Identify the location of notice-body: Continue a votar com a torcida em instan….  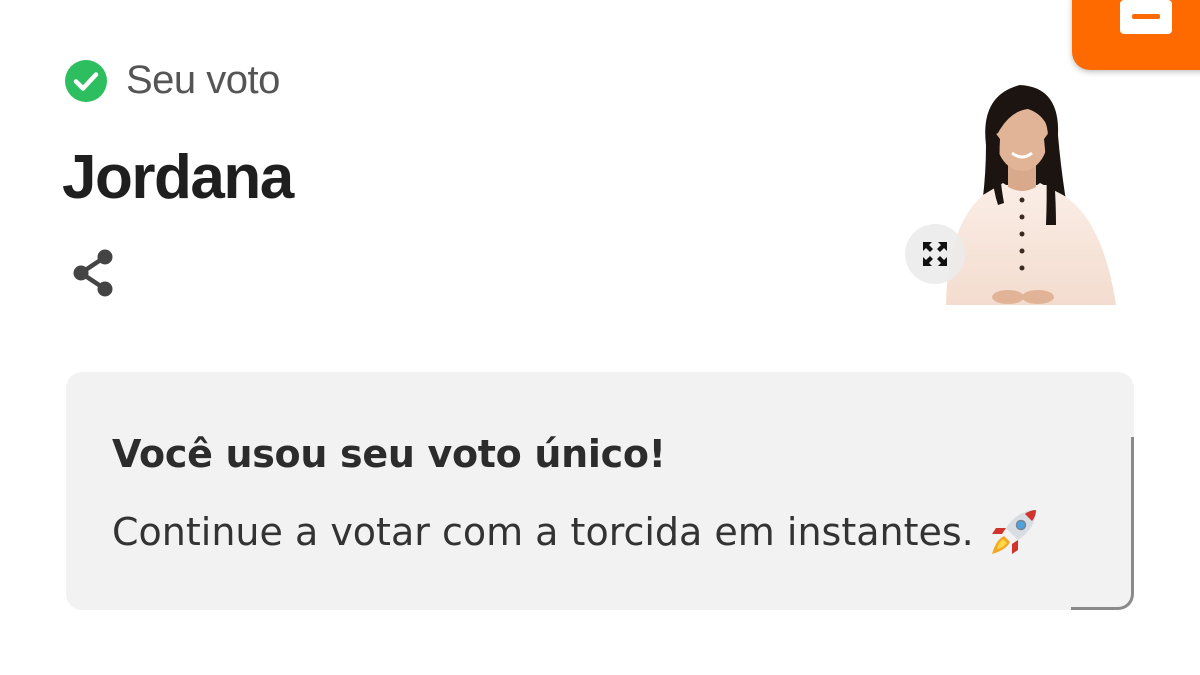
(576, 532).